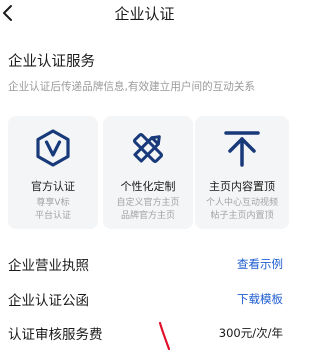  Describe the element at coordinates (242, 148) in the screenshot. I see `pin-to-top-icon` at that location.